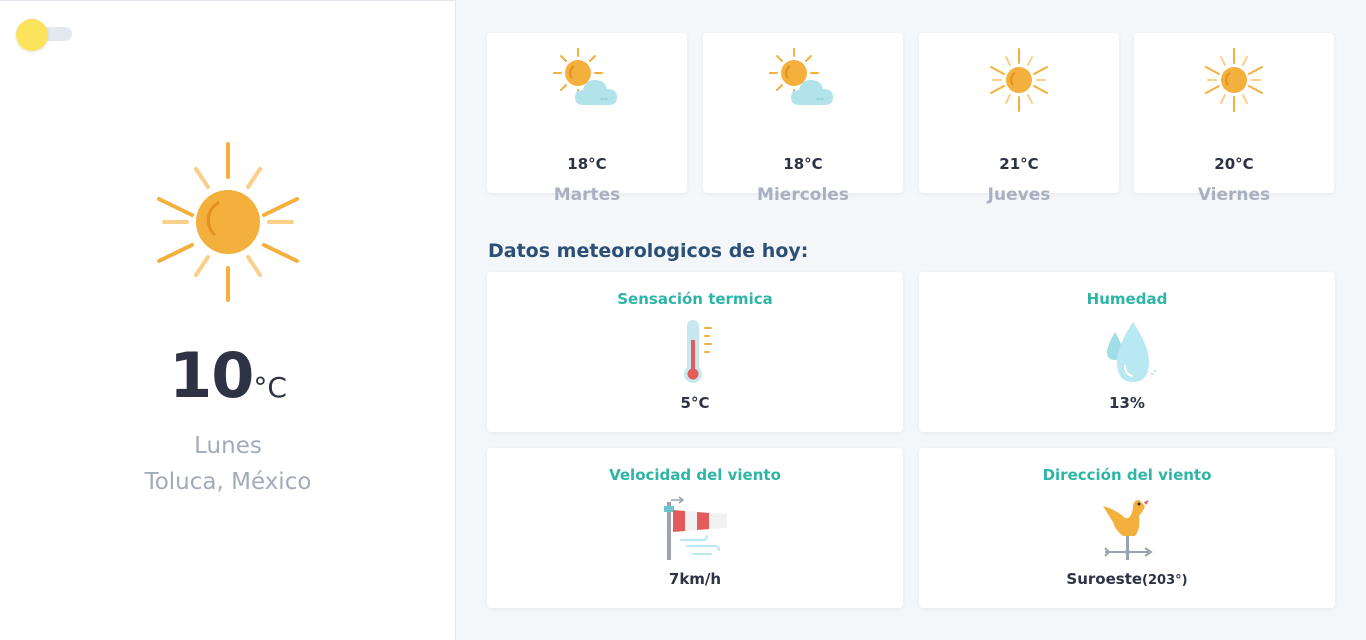 This screenshot has width=1366, height=640. Describe the element at coordinates (648, 251) in the screenshot. I see `section-title: Datos meteorologicos de hoy:` at that location.